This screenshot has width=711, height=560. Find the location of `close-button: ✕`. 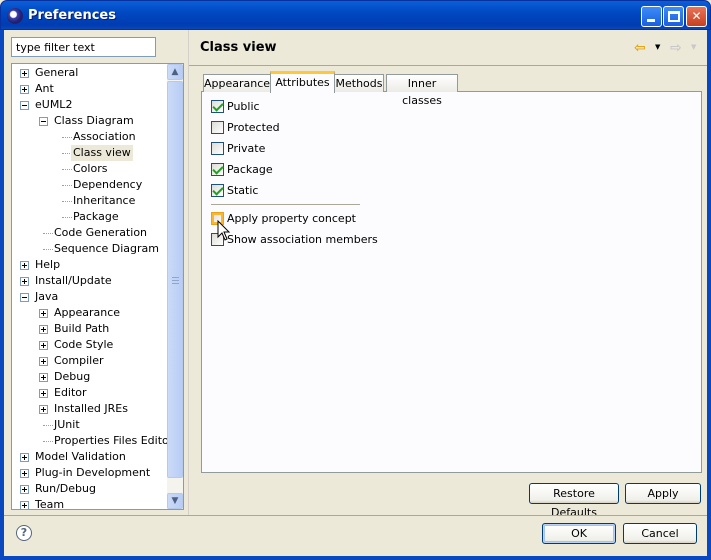

close-button: ✕ is located at coordinates (696, 16).